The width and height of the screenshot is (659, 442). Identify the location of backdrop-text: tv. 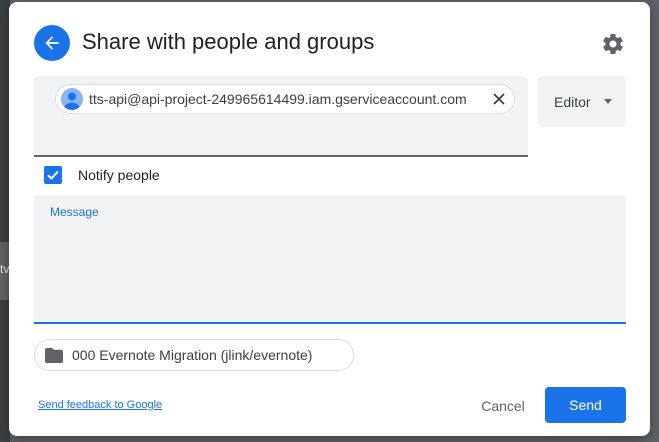
(5, 269).